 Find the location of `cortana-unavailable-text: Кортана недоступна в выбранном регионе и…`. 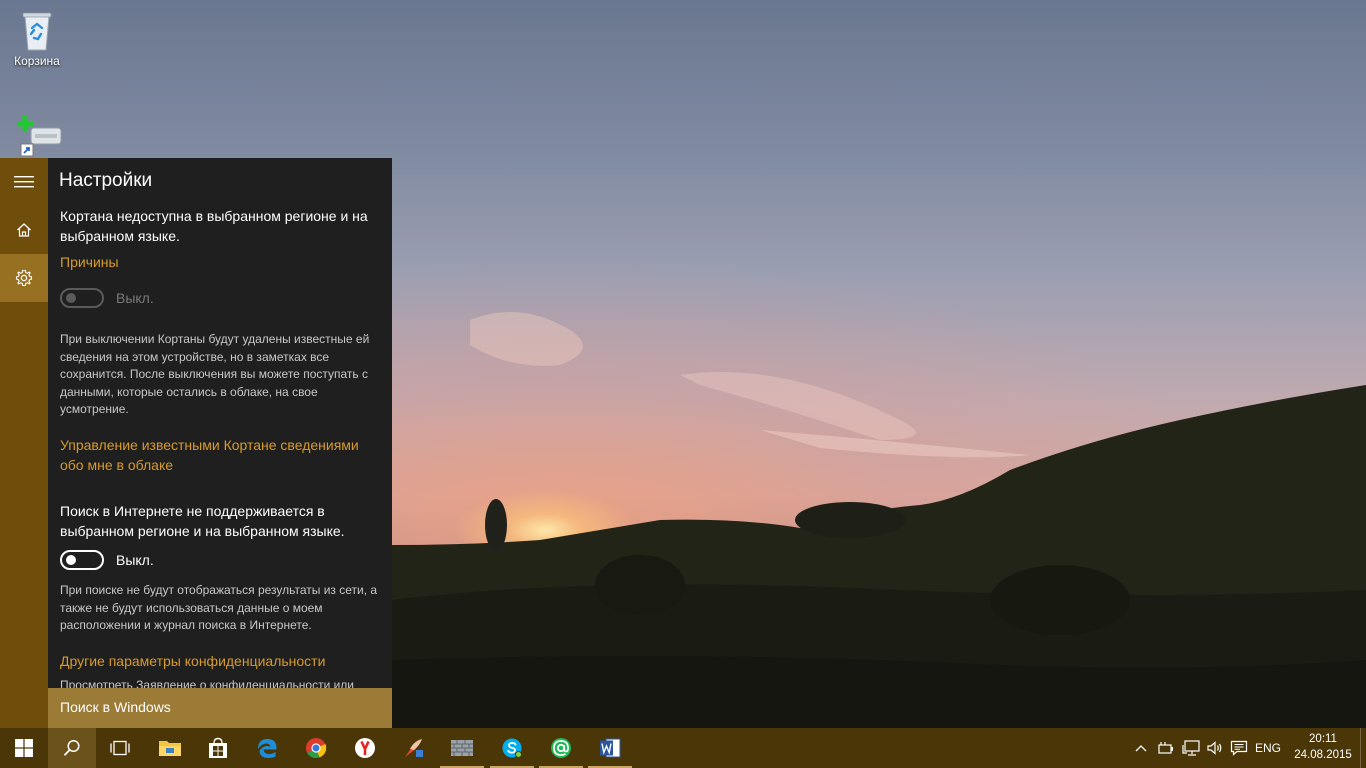

cortana-unavailable-text: Кортана недоступна в выбранном регионе и… is located at coordinates (214, 226).